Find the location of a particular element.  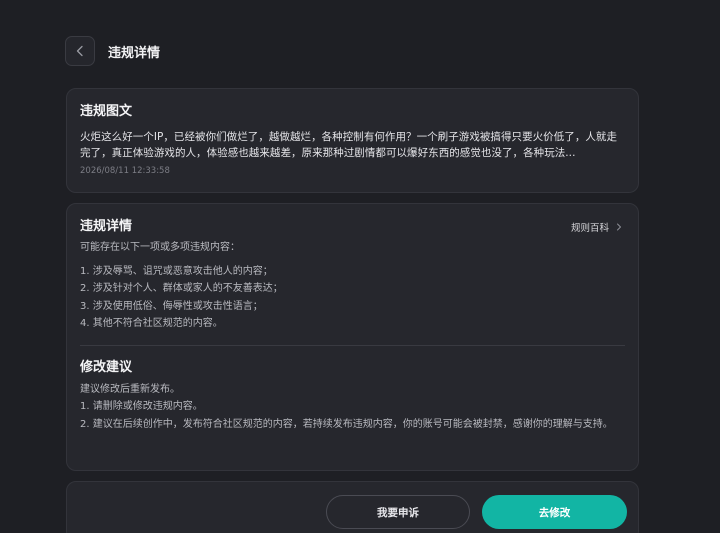

appeal-button: 我要申诉 is located at coordinates (398, 512).